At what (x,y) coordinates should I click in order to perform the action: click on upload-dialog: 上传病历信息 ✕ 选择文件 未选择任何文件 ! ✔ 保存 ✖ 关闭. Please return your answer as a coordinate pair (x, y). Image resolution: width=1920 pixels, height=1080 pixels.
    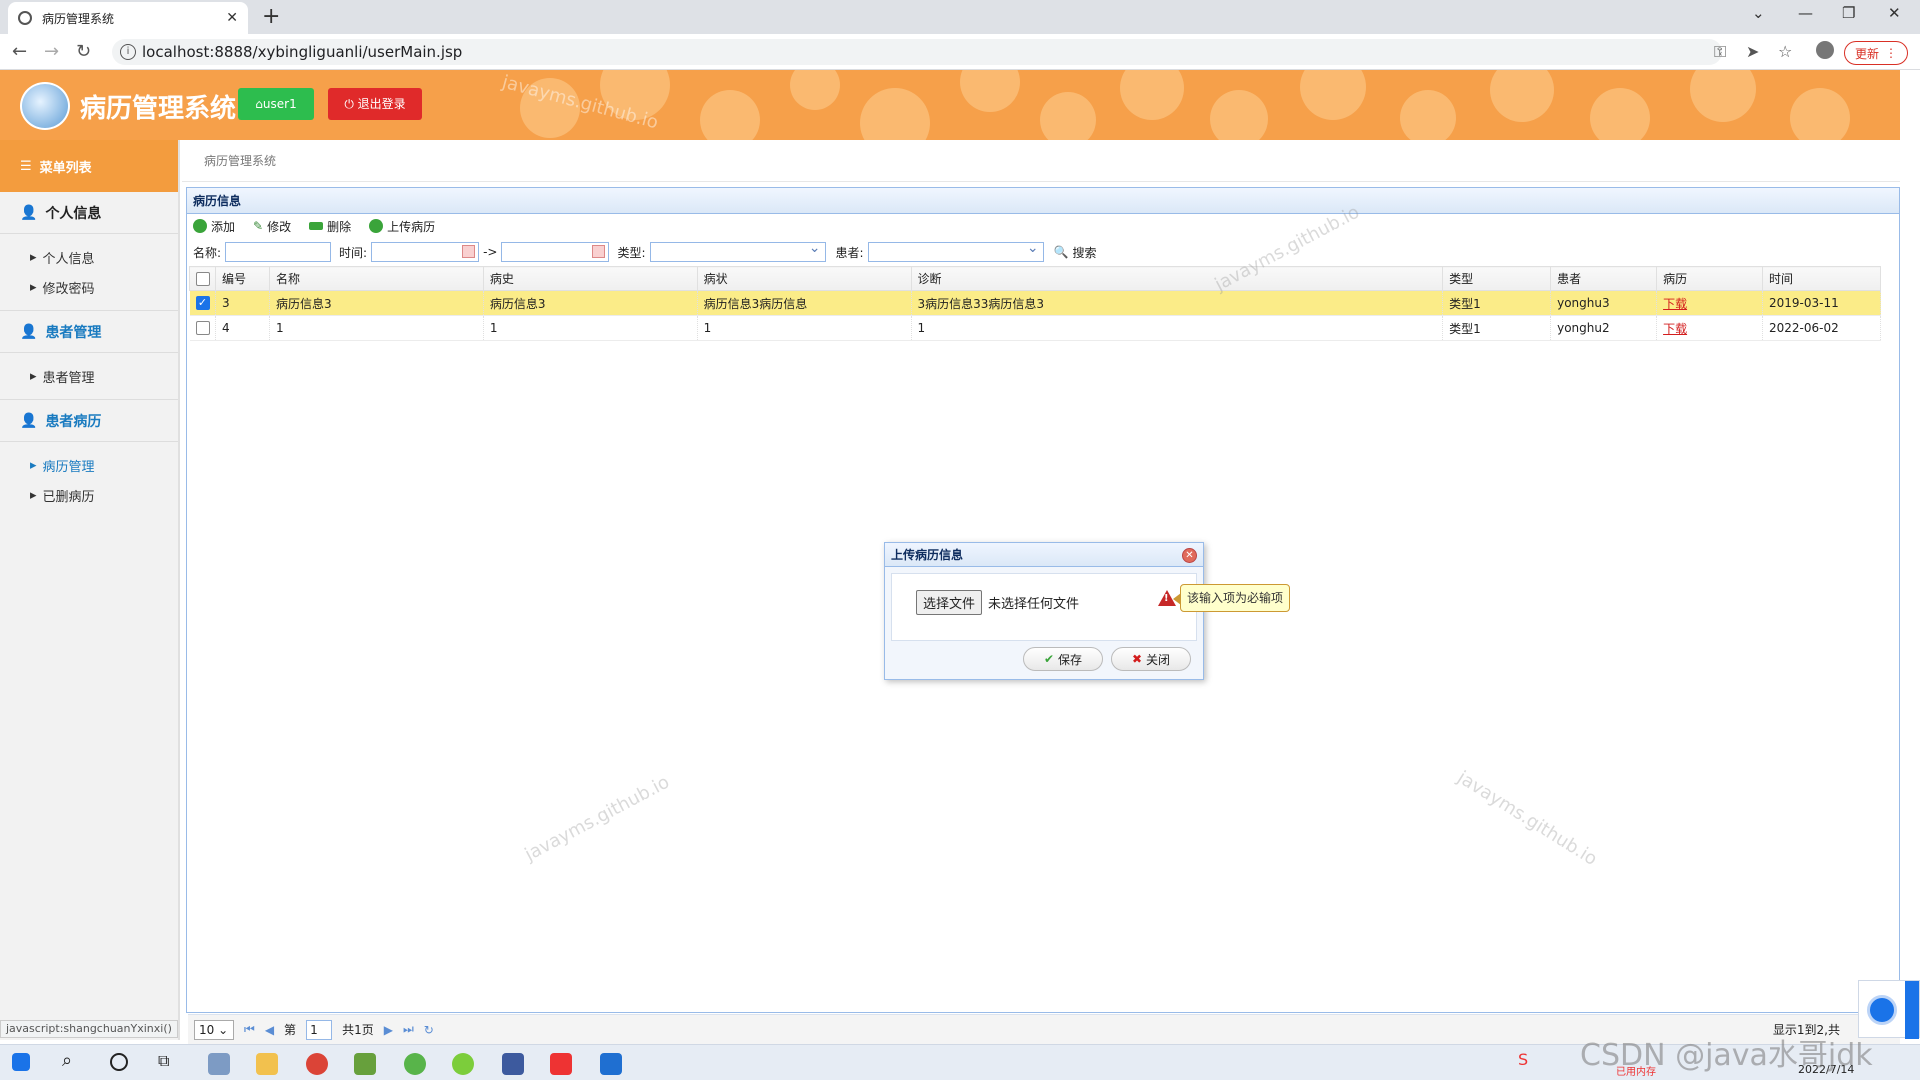
    Looking at the image, I should click on (1044, 611).